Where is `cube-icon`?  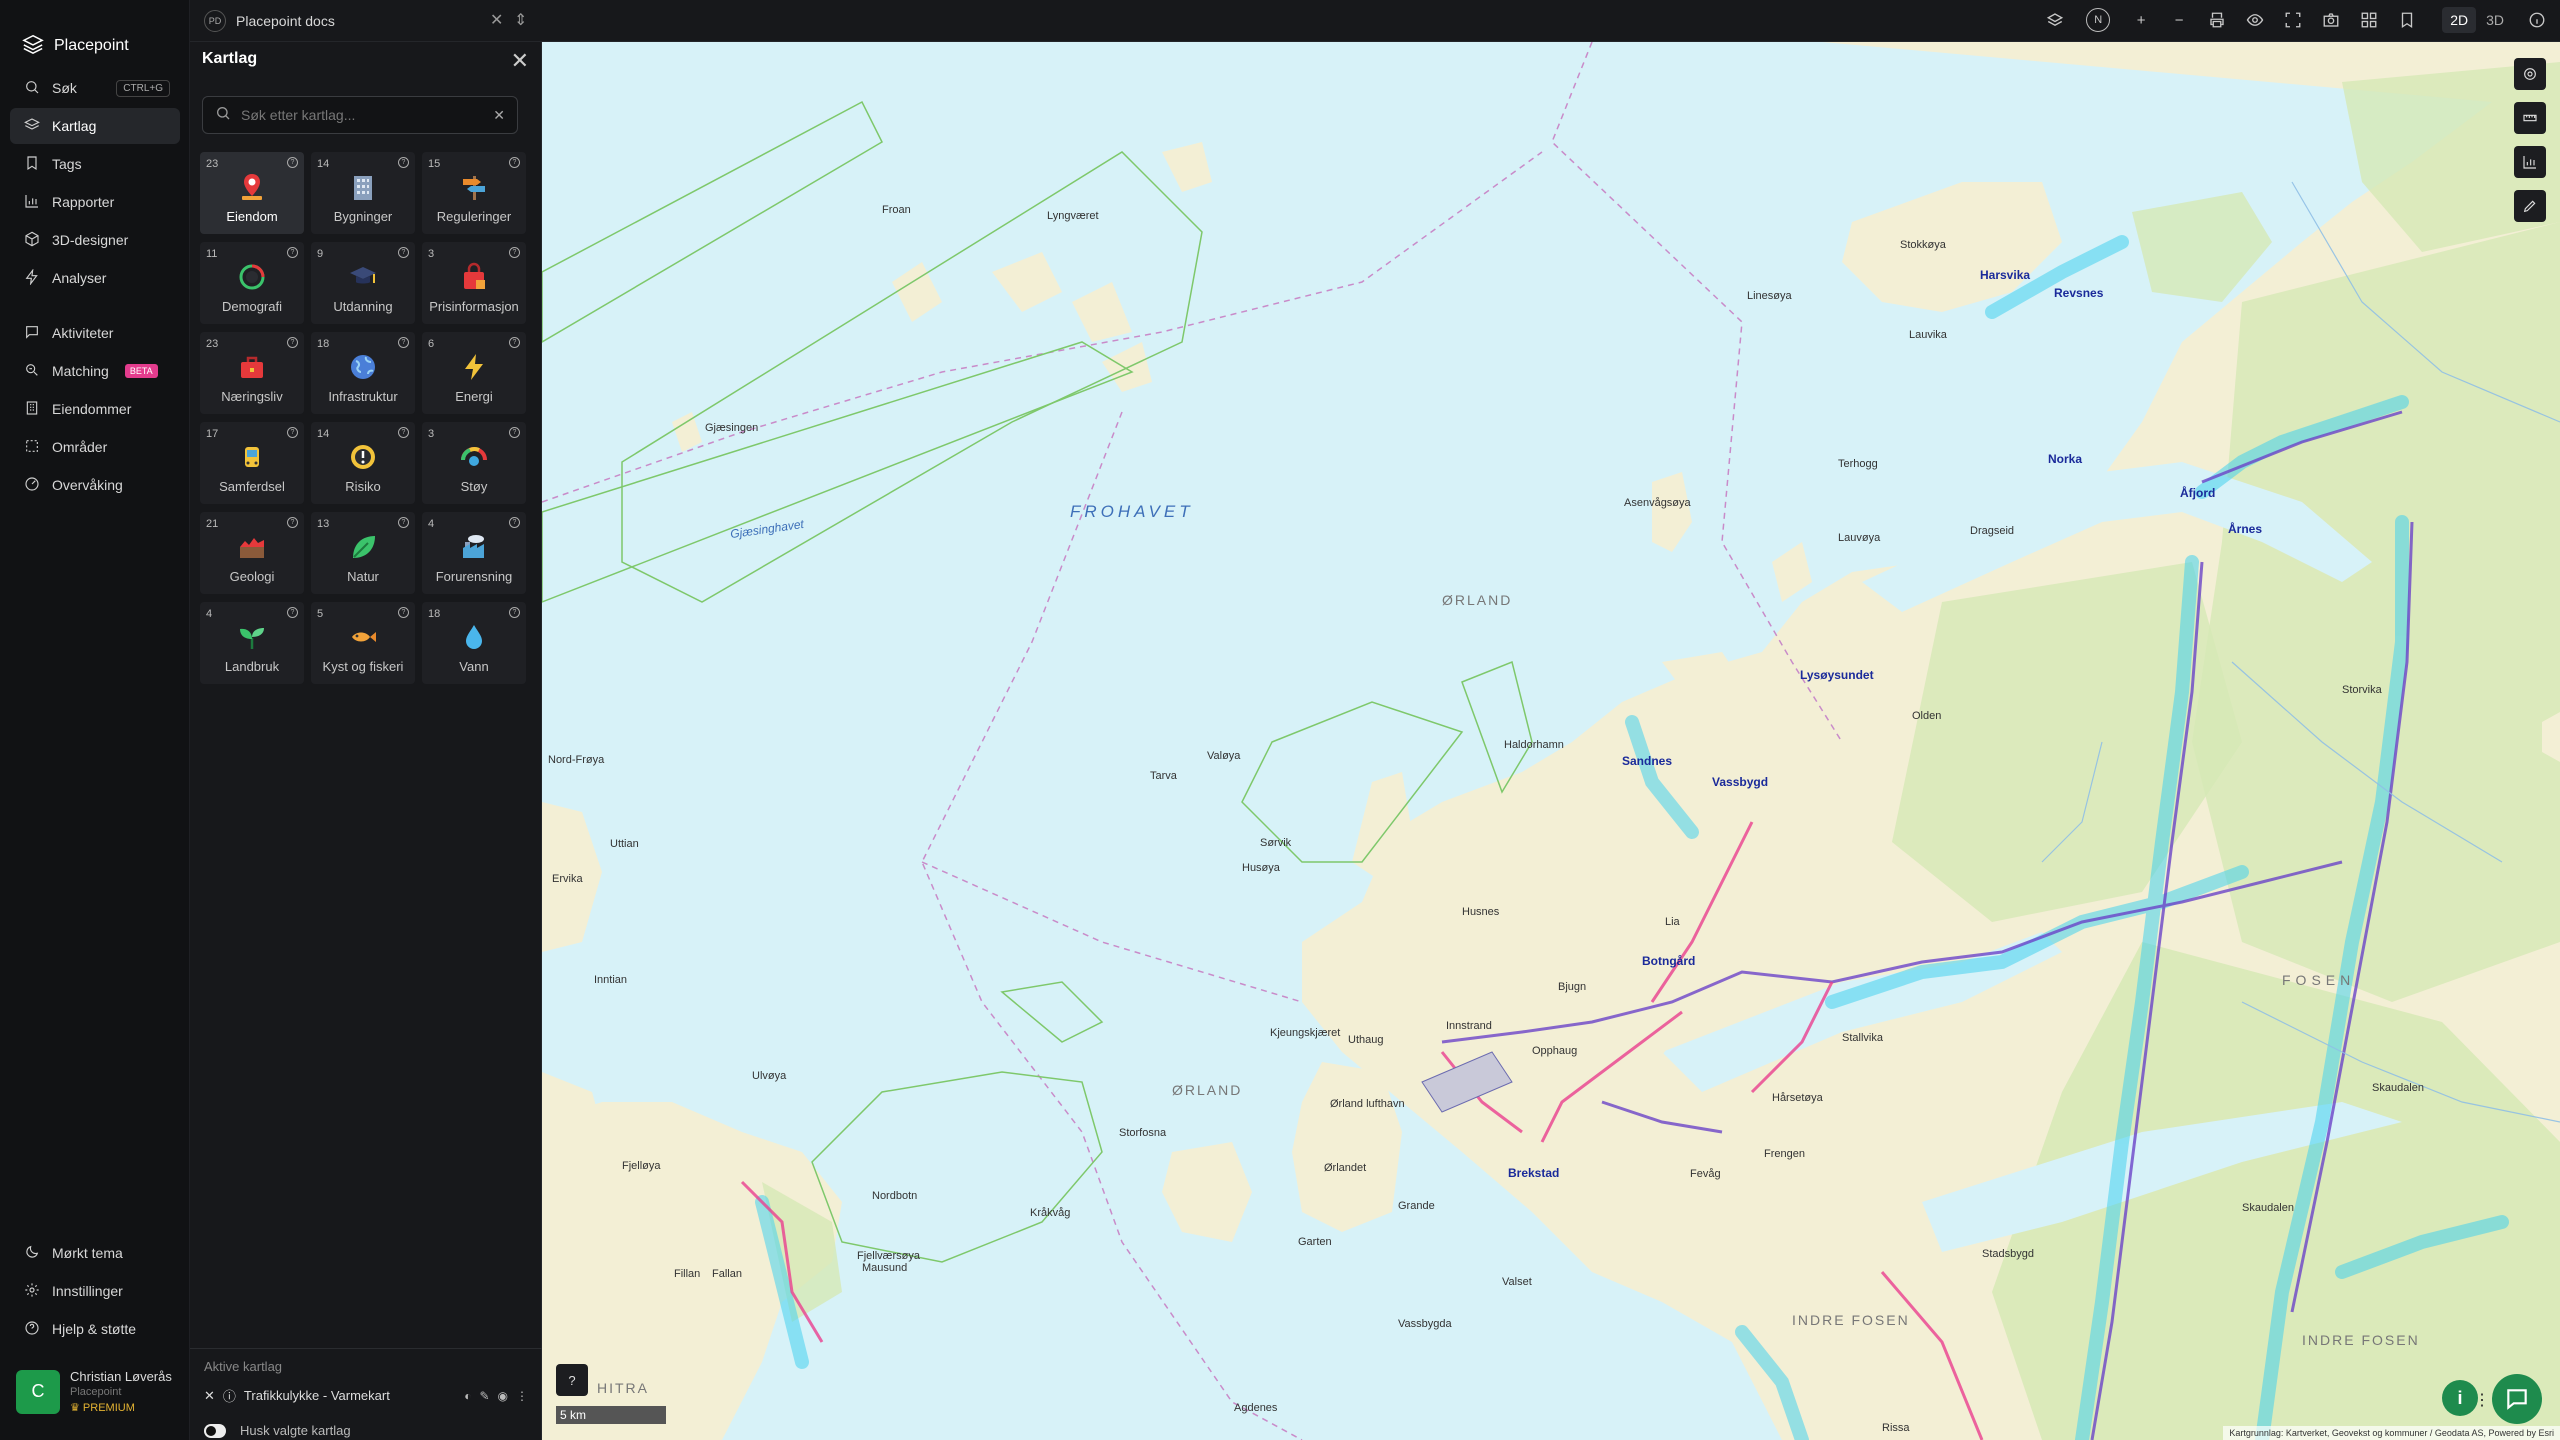
cube-icon is located at coordinates (32, 240).